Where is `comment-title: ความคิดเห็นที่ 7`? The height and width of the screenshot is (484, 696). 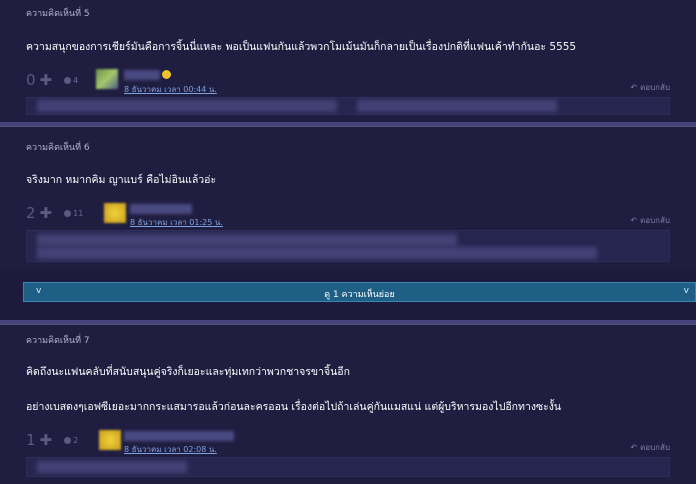 comment-title: ความคิดเห็นที่ 7 is located at coordinates (58, 341).